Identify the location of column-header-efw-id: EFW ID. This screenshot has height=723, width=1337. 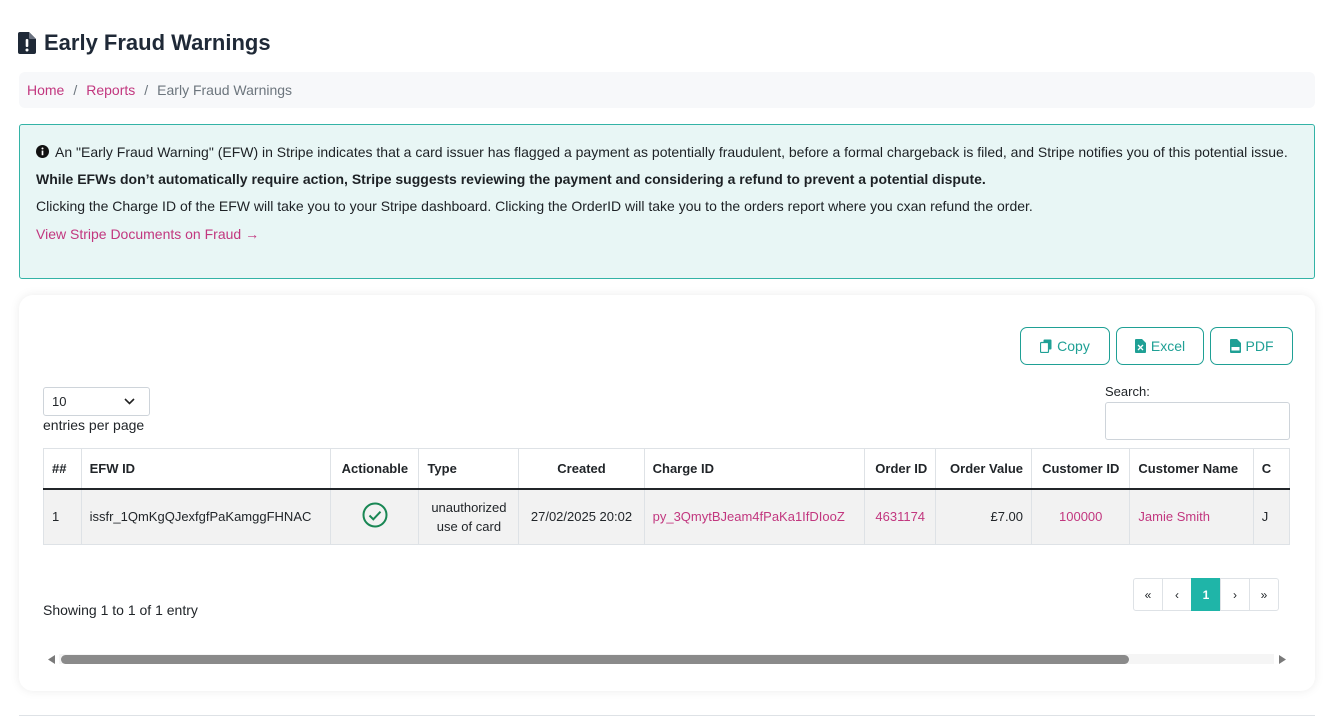
(206, 469).